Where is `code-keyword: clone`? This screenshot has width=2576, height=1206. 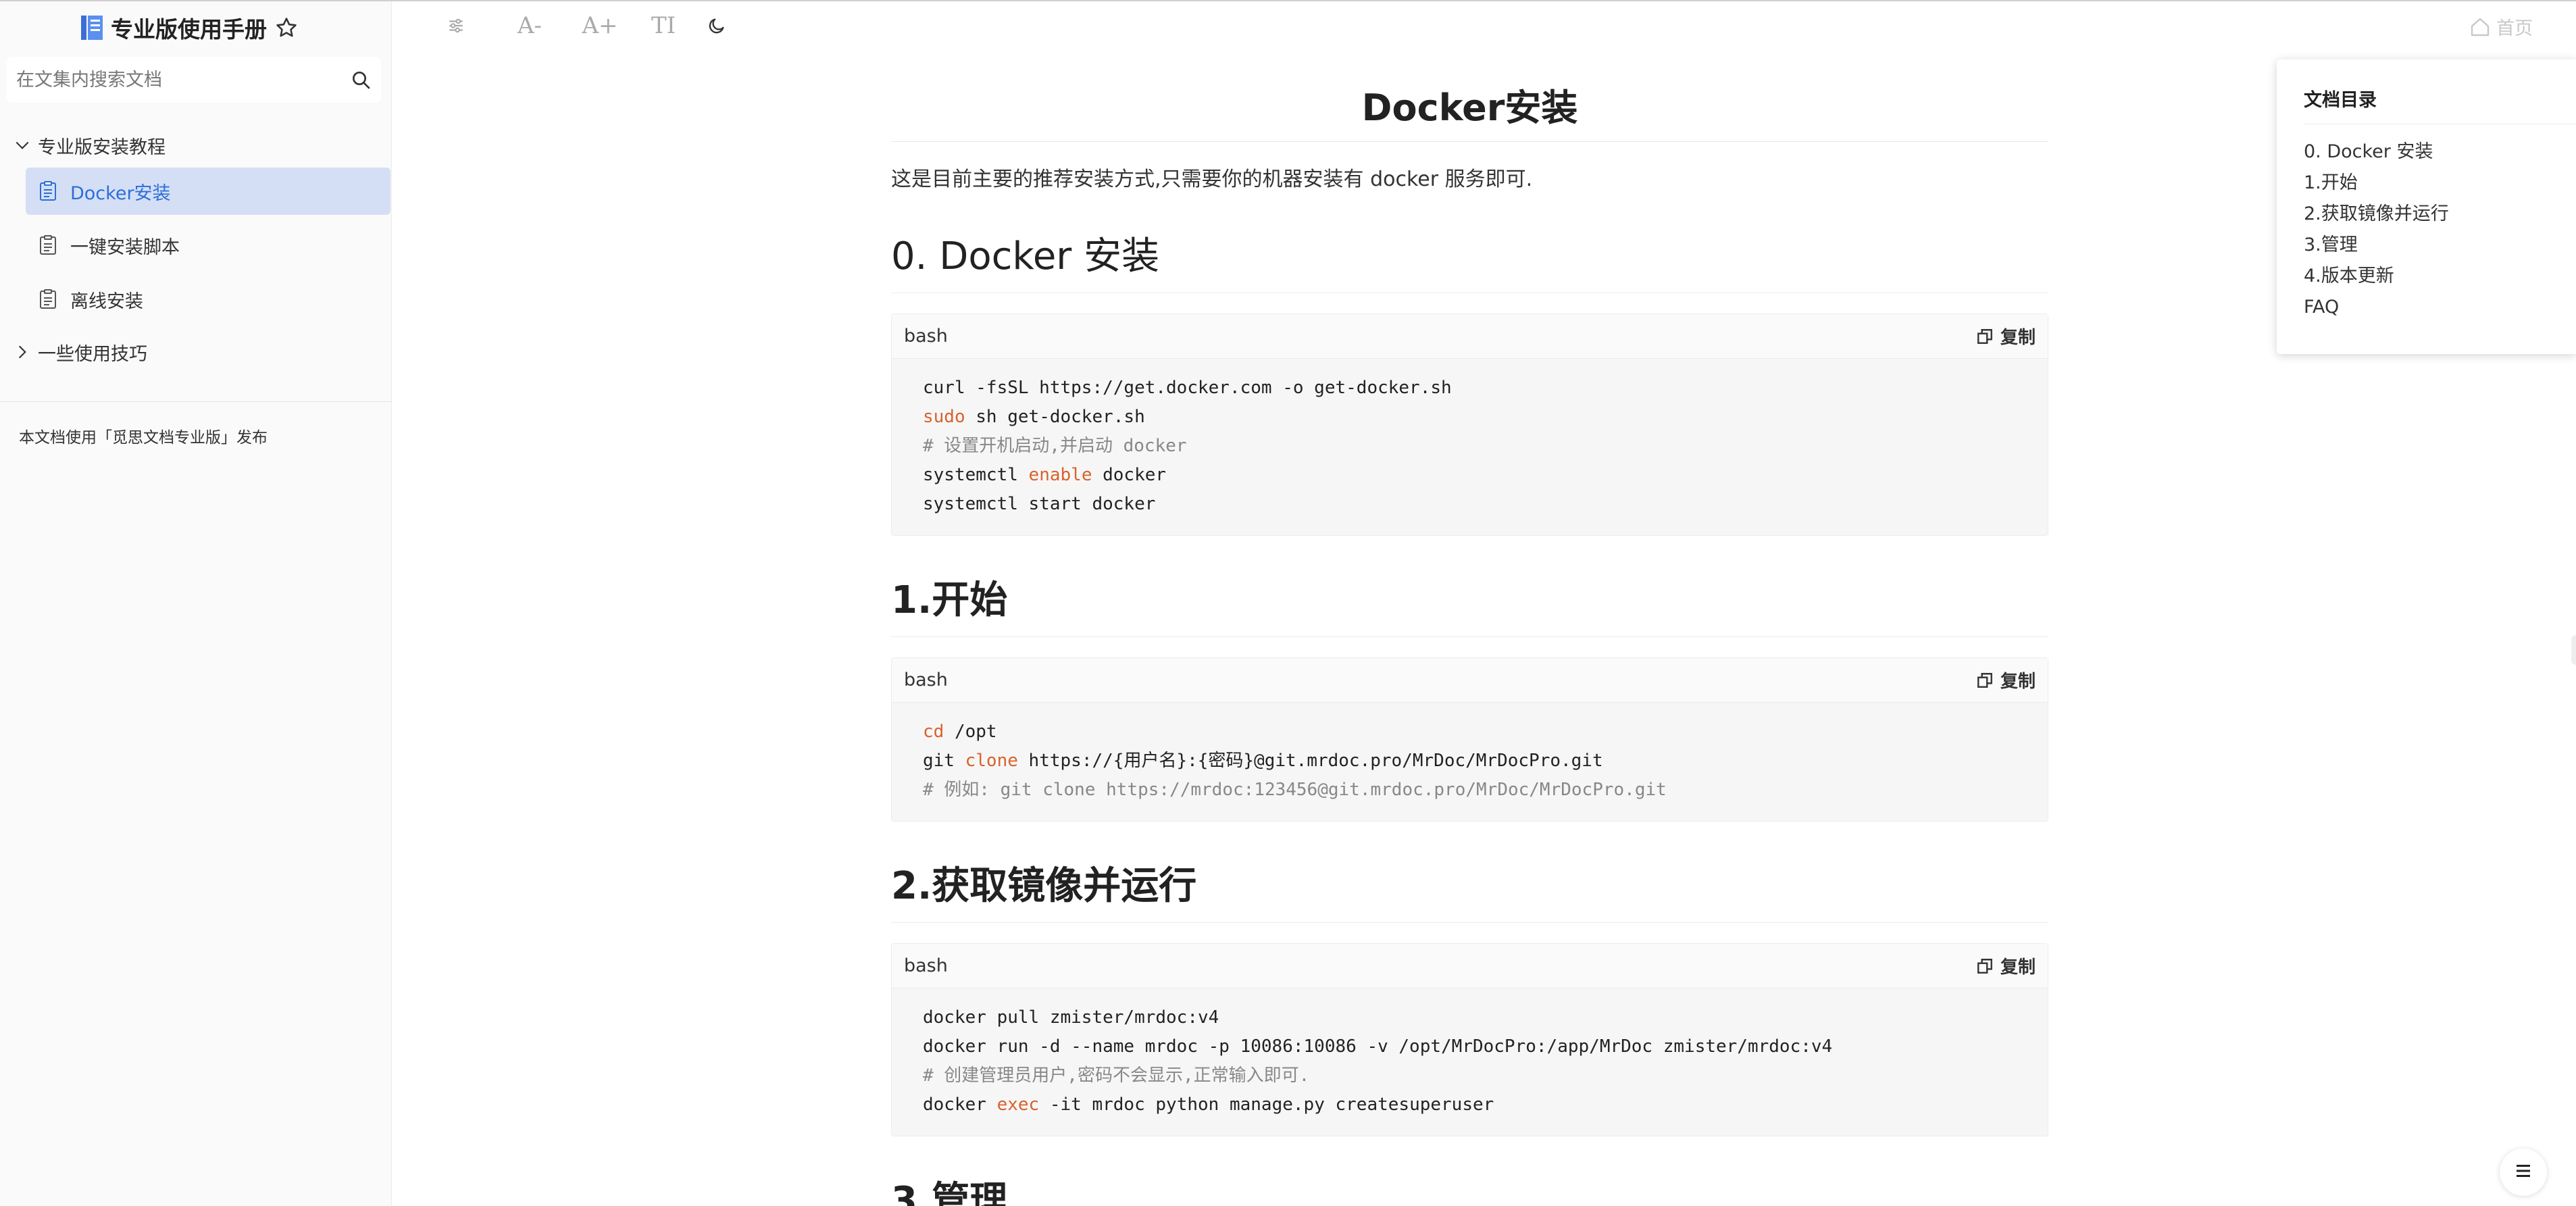
code-keyword: clone is located at coordinates (991, 761).